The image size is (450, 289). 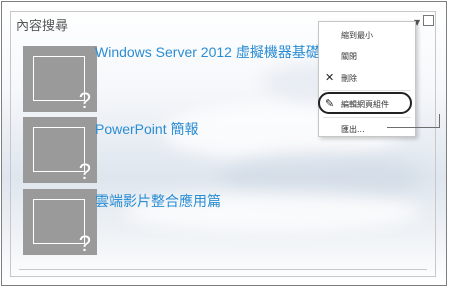 I want to click on menu-item-close: 關閉, so click(x=367, y=56).